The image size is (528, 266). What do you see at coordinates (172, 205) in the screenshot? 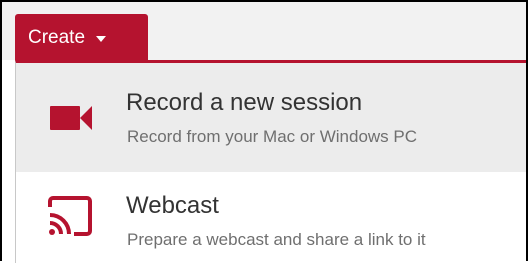
I see `menu-item-title: Webcast` at bounding box center [172, 205].